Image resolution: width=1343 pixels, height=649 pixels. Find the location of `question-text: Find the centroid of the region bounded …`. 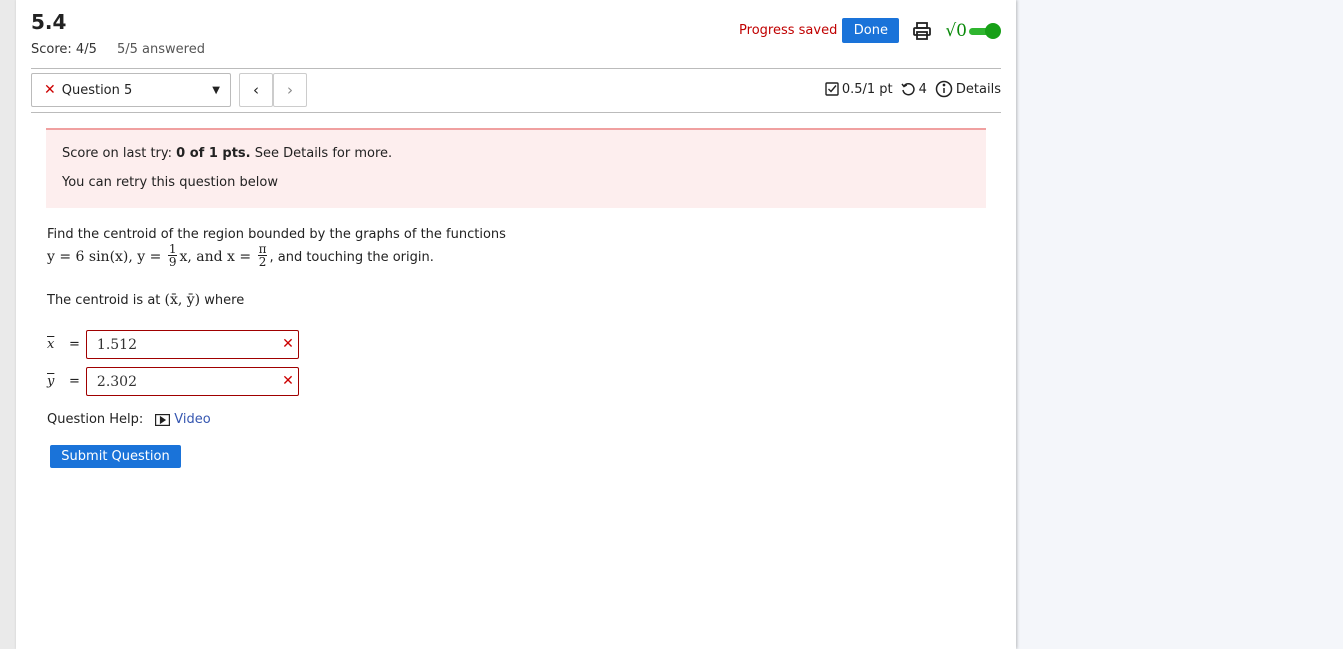

question-text: Find the centroid of the region bounded … is located at coordinates (497, 248).